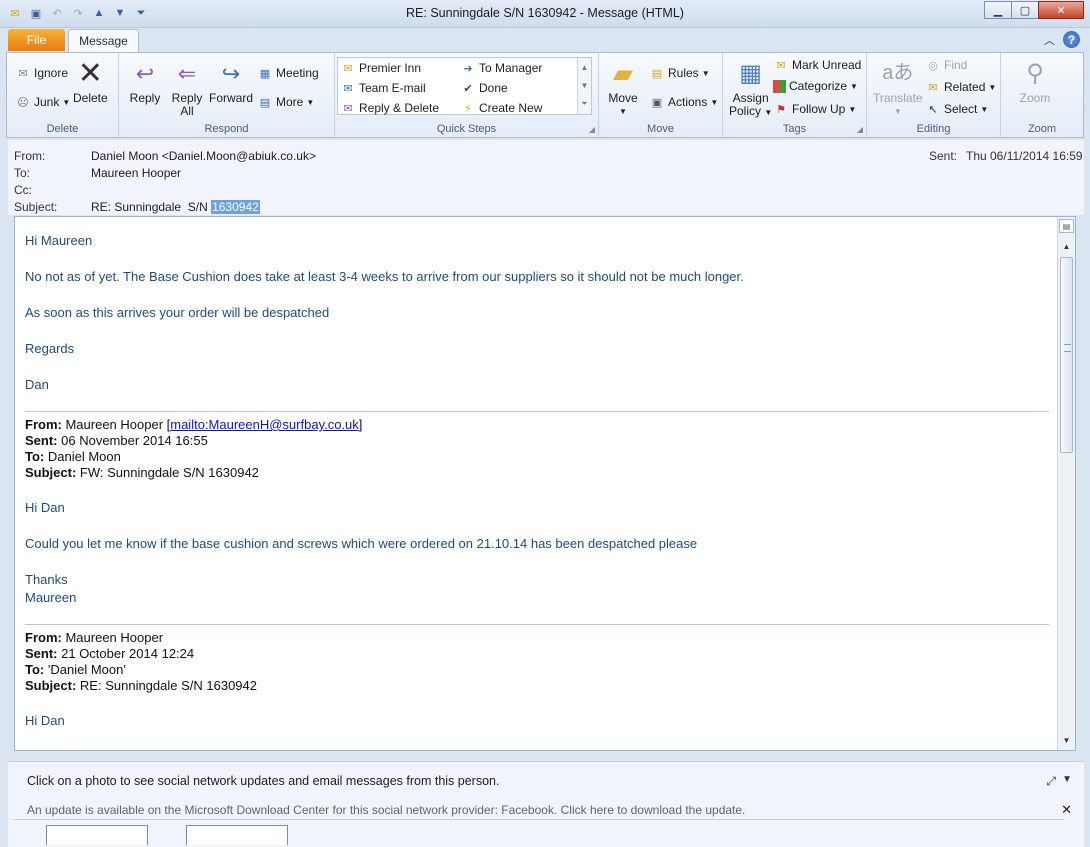 The width and height of the screenshot is (1090, 847). Describe the element at coordinates (41, 73) in the screenshot. I see `ignore-button: ✉ Ignore` at that location.